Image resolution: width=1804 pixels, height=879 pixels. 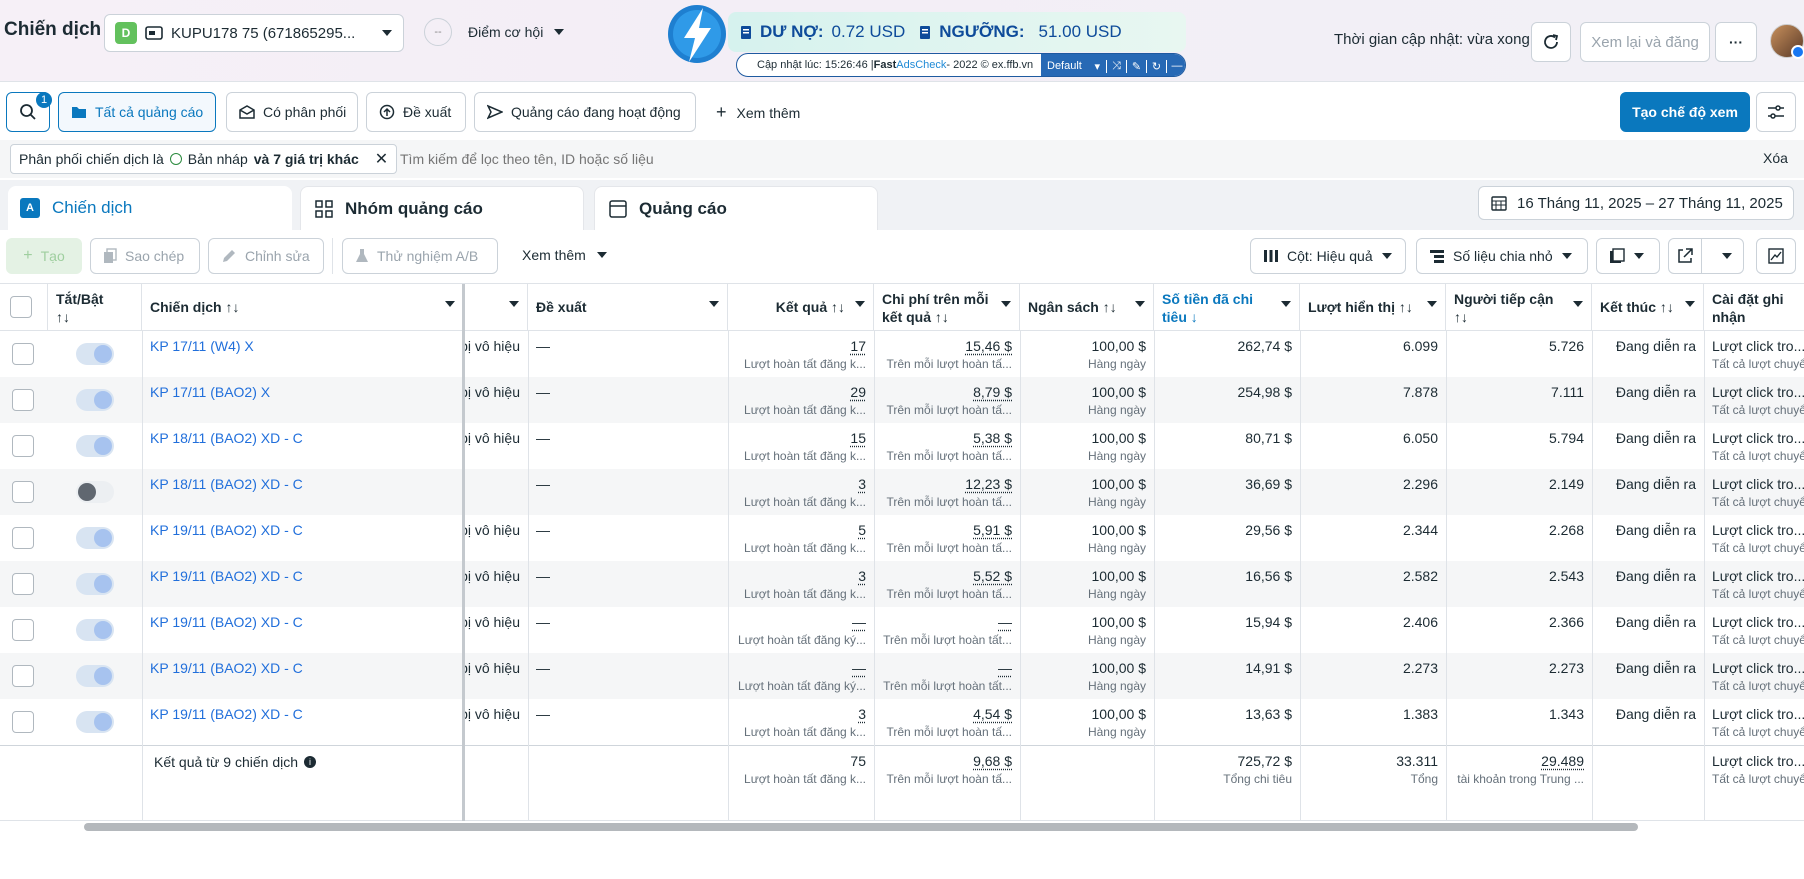 I want to click on plus-icon: +, so click(x=27, y=256).